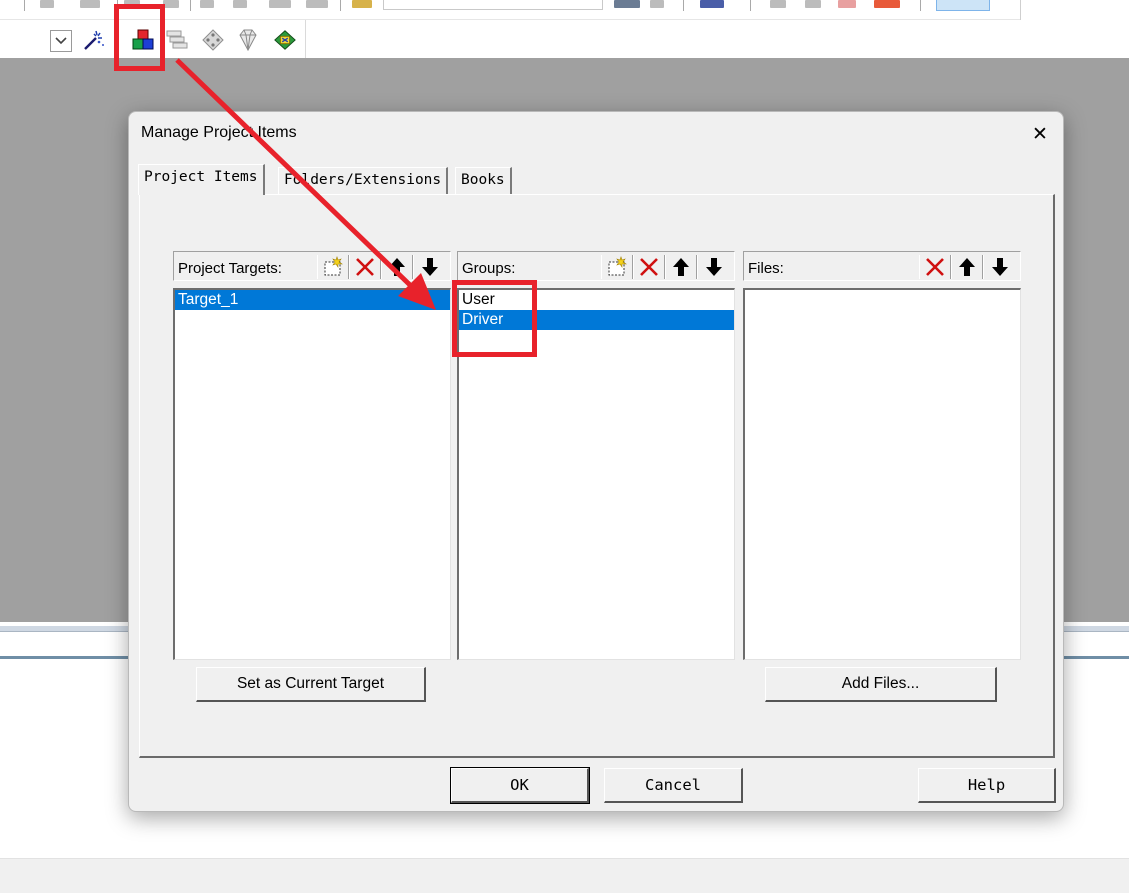 The height and width of the screenshot is (893, 1129). I want to click on tab-project-items: Project Items, so click(201, 179).